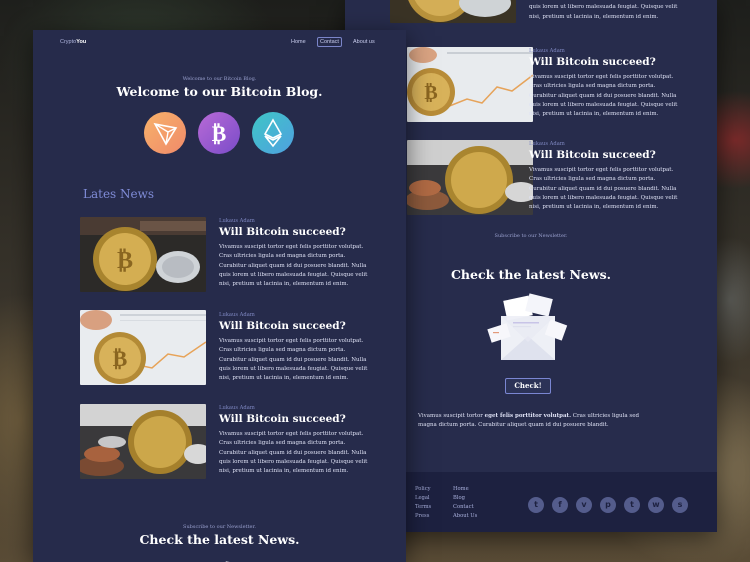 This screenshot has height=562, width=750. What do you see at coordinates (423, 489) in the screenshot?
I see `footer-link-policy: Policy` at bounding box center [423, 489].